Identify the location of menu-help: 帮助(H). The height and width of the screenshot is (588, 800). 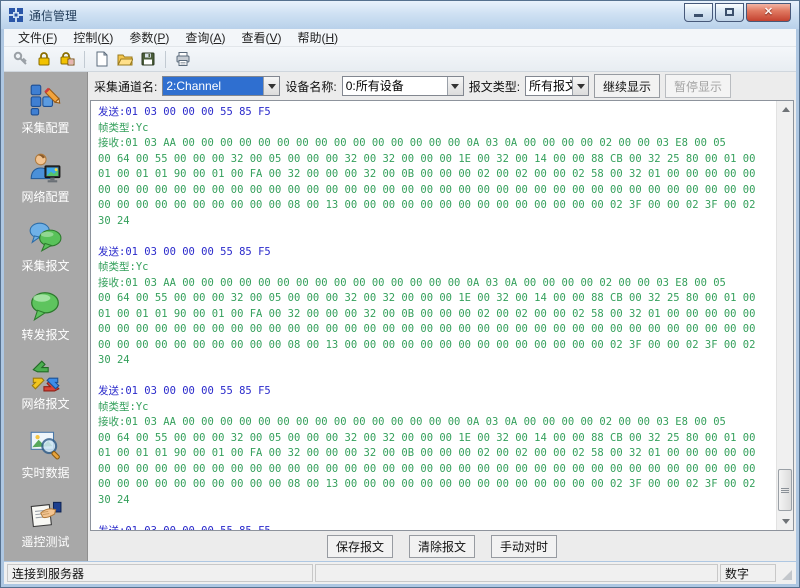
(317, 37).